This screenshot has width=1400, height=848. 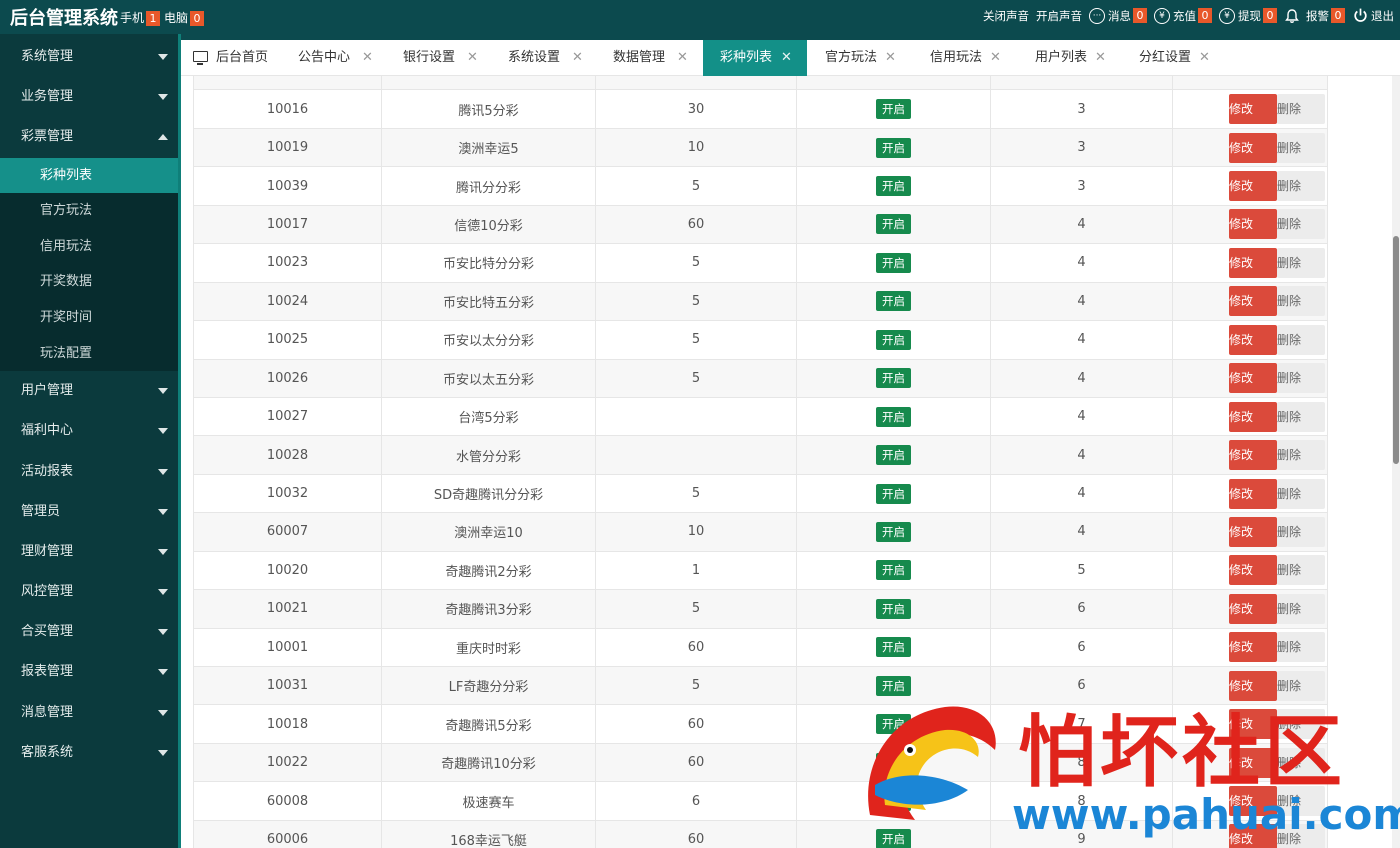 I want to click on sidebar-item-system: 系统管理, so click(x=89, y=57).